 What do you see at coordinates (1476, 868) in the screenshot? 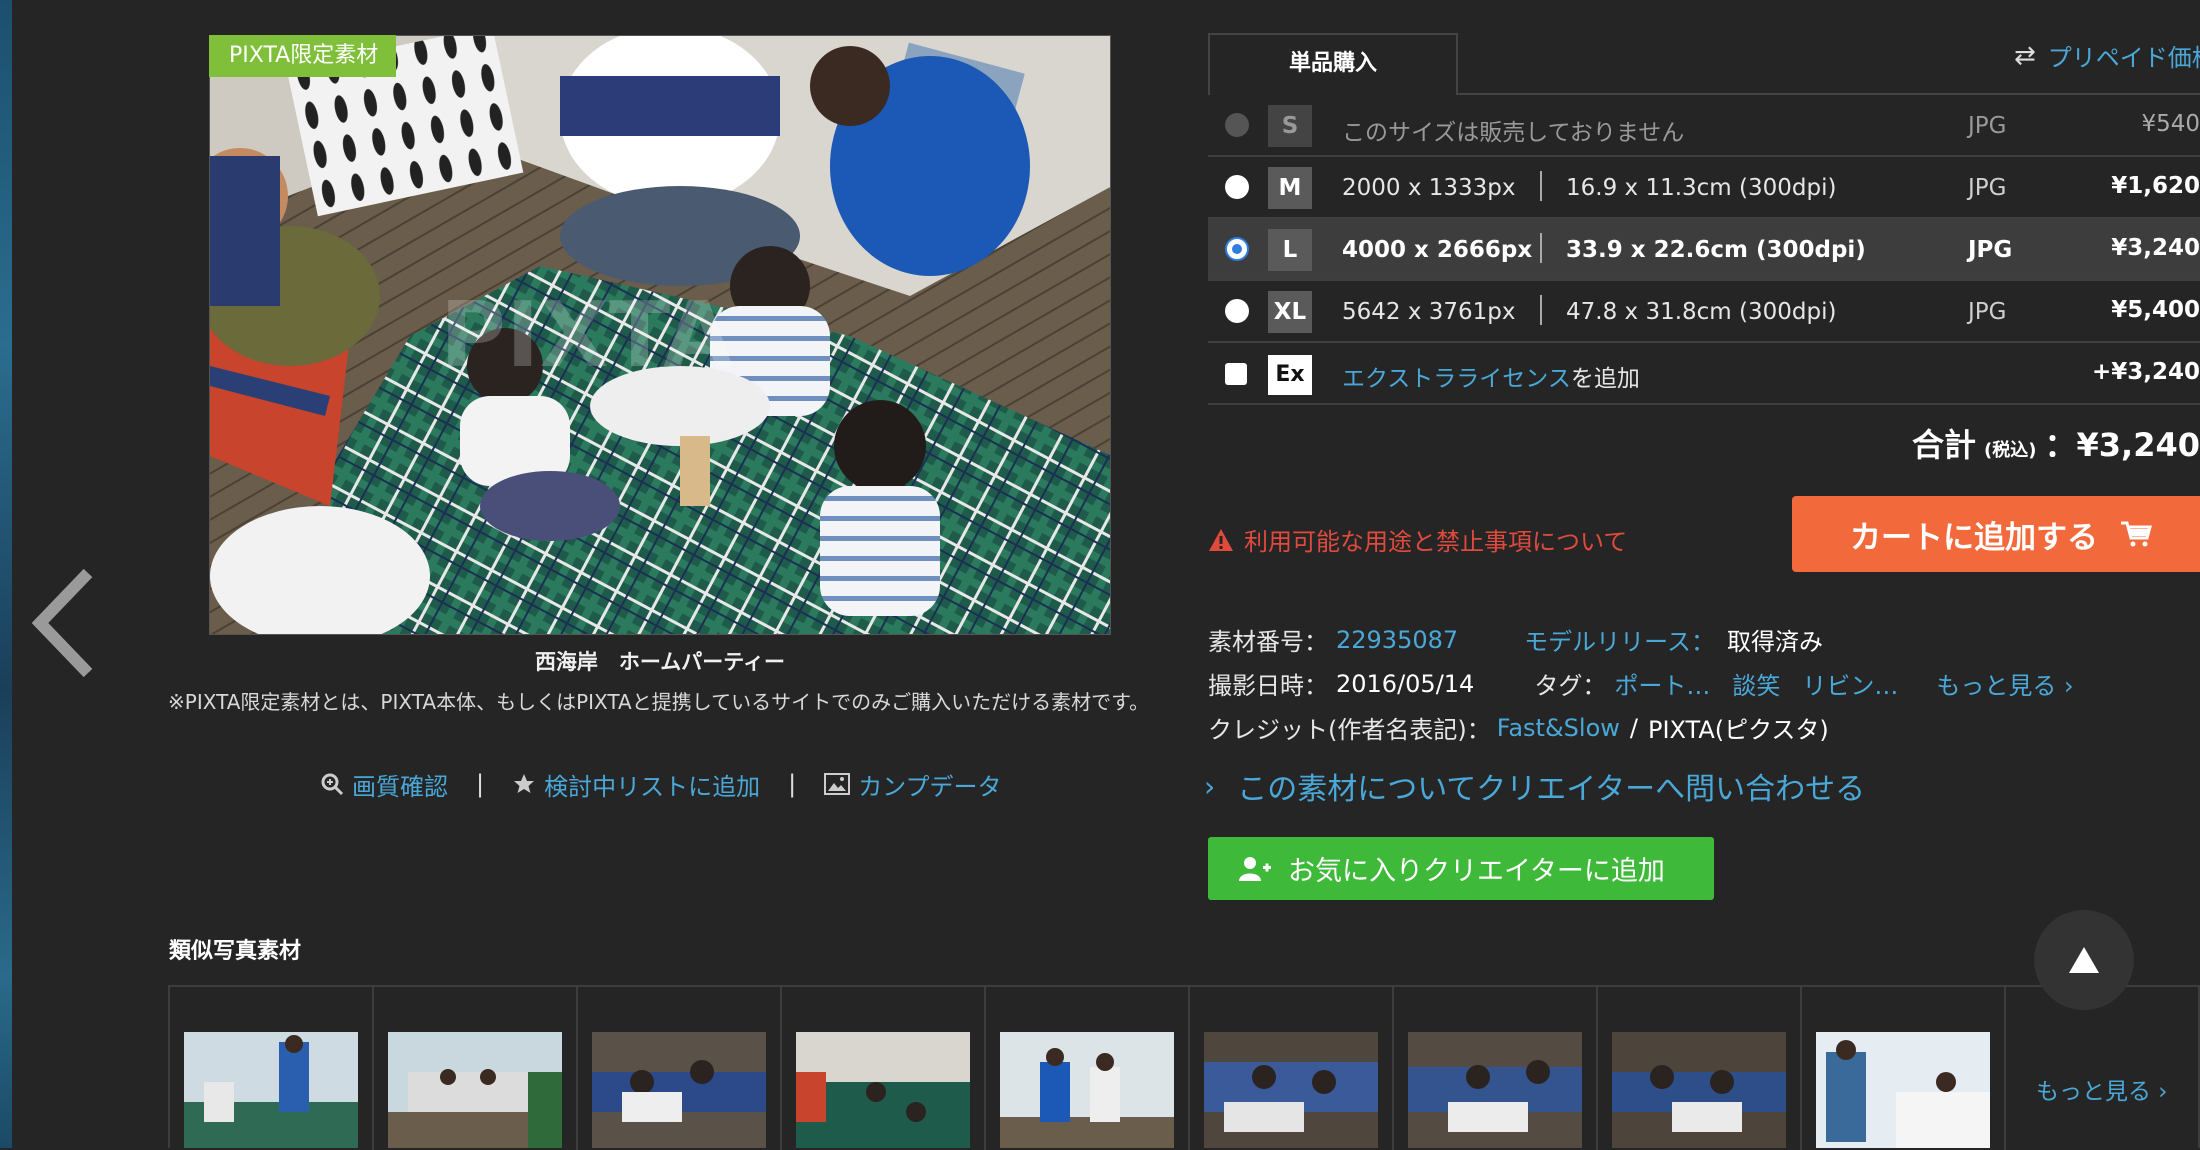
I see `add-favorite-creator-label: お気に入りクリエイターに追加` at bounding box center [1476, 868].